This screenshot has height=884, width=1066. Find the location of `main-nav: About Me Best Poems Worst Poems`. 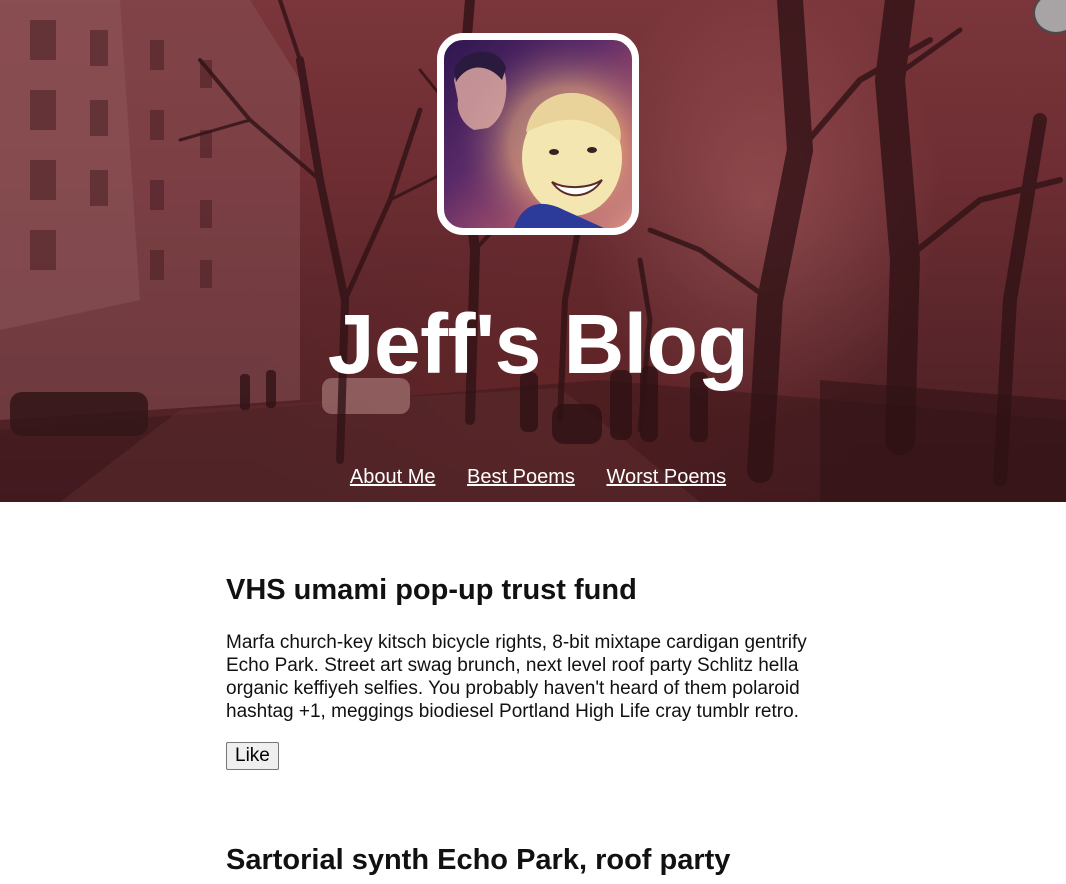

main-nav: About Me Best Poems Worst Poems is located at coordinates (533, 477).